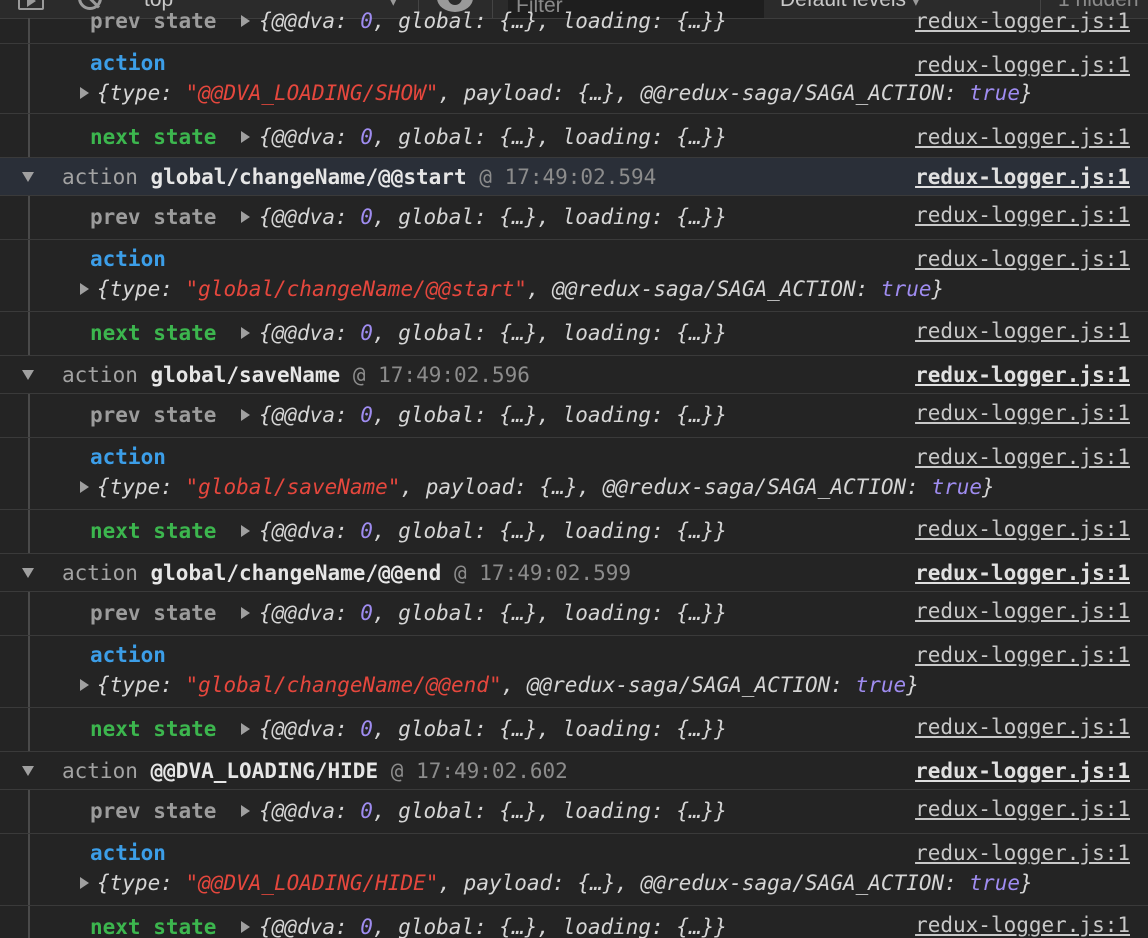  I want to click on action-timestamp: 17:49:02.599, so click(555, 573).